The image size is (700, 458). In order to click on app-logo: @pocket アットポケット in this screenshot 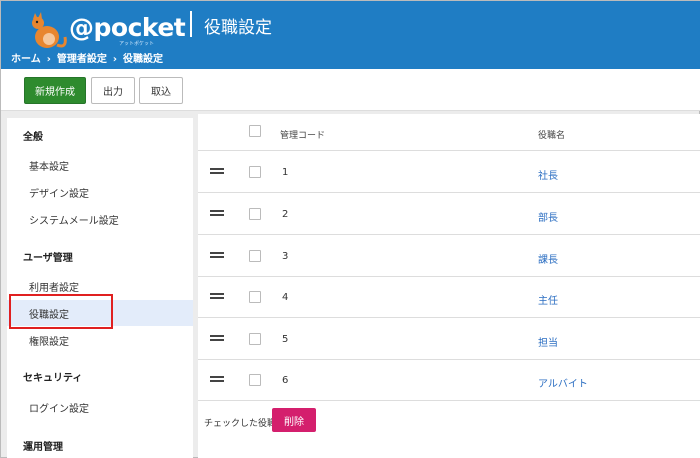, I will do `click(98, 27)`.